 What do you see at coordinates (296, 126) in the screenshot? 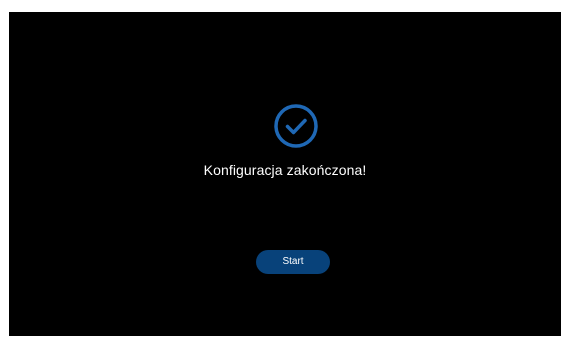
I see `check-circle-icon` at bounding box center [296, 126].